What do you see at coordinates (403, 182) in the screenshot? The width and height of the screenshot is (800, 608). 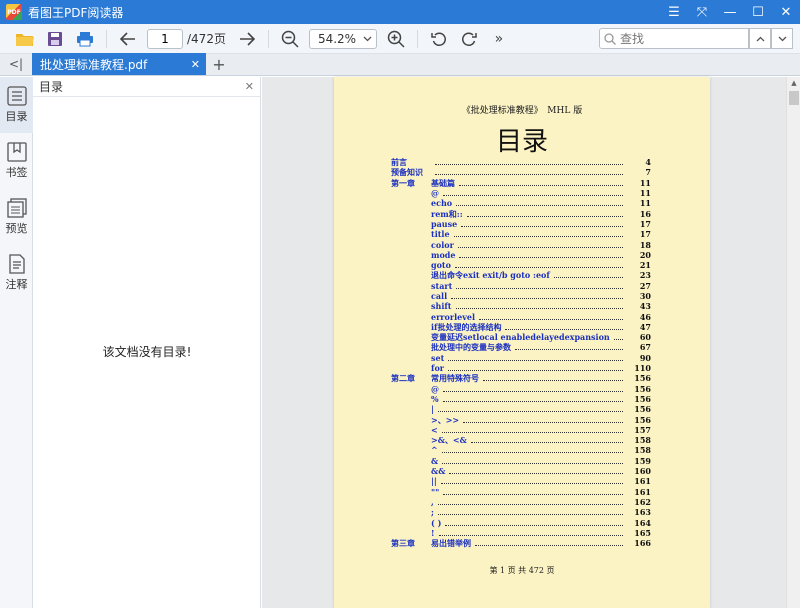 I see `toc-entry-chapter: 第一章` at bounding box center [403, 182].